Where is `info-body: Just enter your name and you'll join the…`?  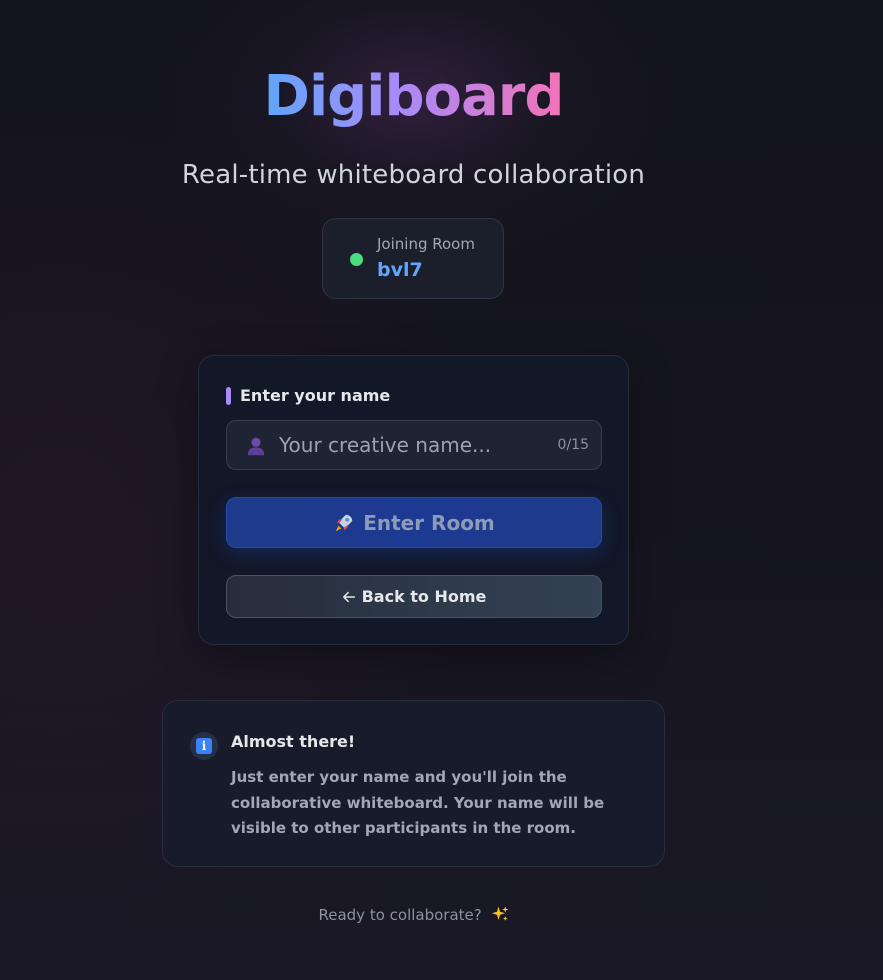
info-body: Just enter your name and you'll join the… is located at coordinates (418, 802).